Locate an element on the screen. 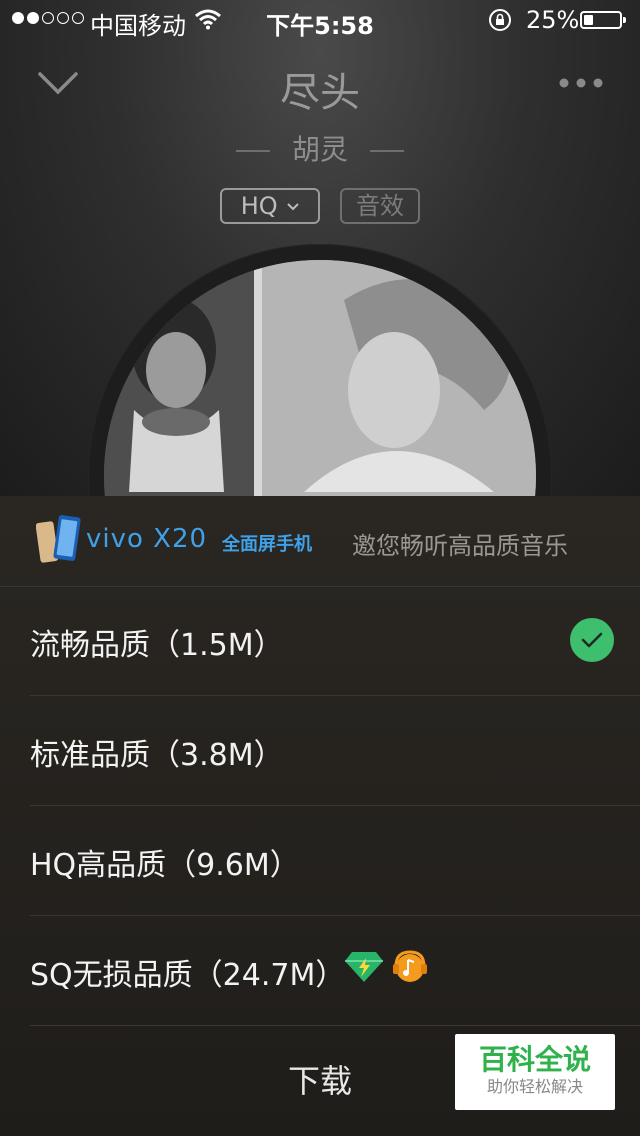  quality-option-sq: SQ无损品质（24.7M） is located at coordinates (335, 971).